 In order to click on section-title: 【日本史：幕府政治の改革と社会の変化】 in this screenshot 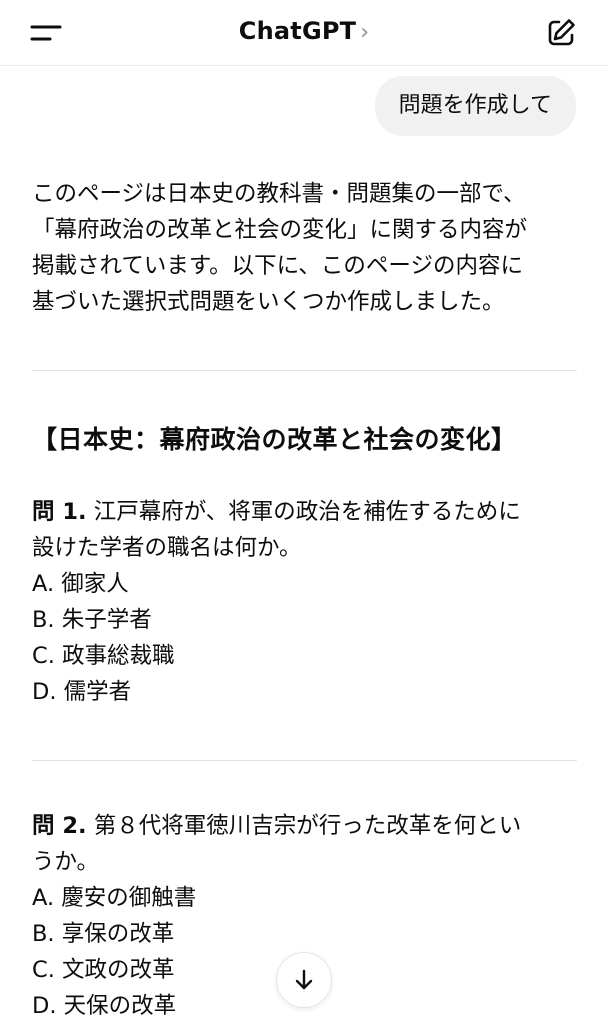, I will do `click(274, 439)`.